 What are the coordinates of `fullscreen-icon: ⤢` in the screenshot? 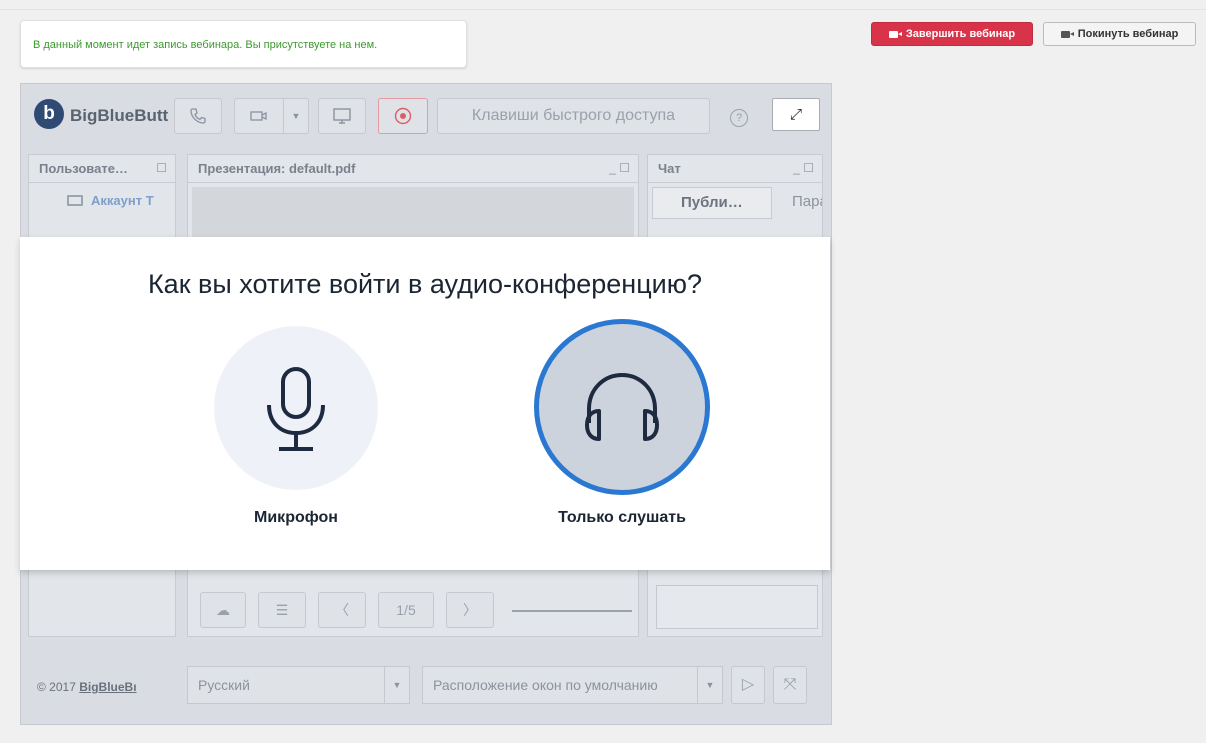 It's located at (795, 114).